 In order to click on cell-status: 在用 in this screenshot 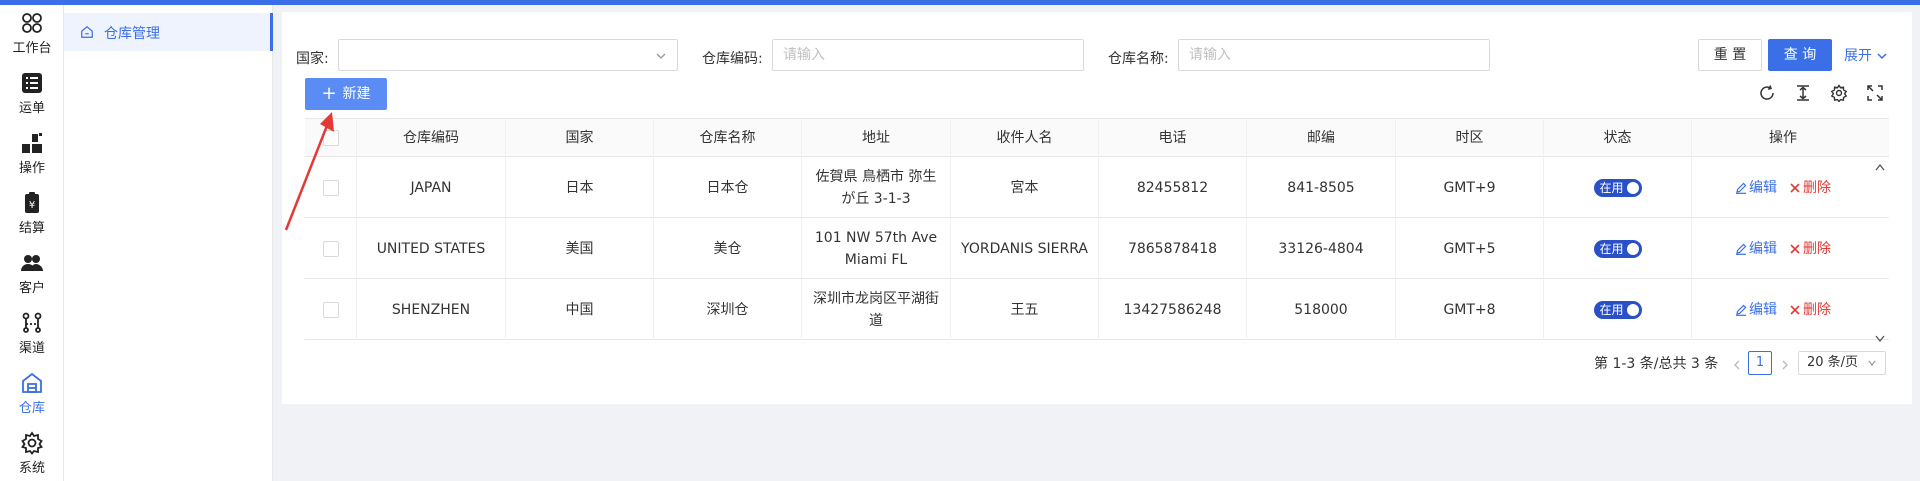, I will do `click(1618, 309)`.